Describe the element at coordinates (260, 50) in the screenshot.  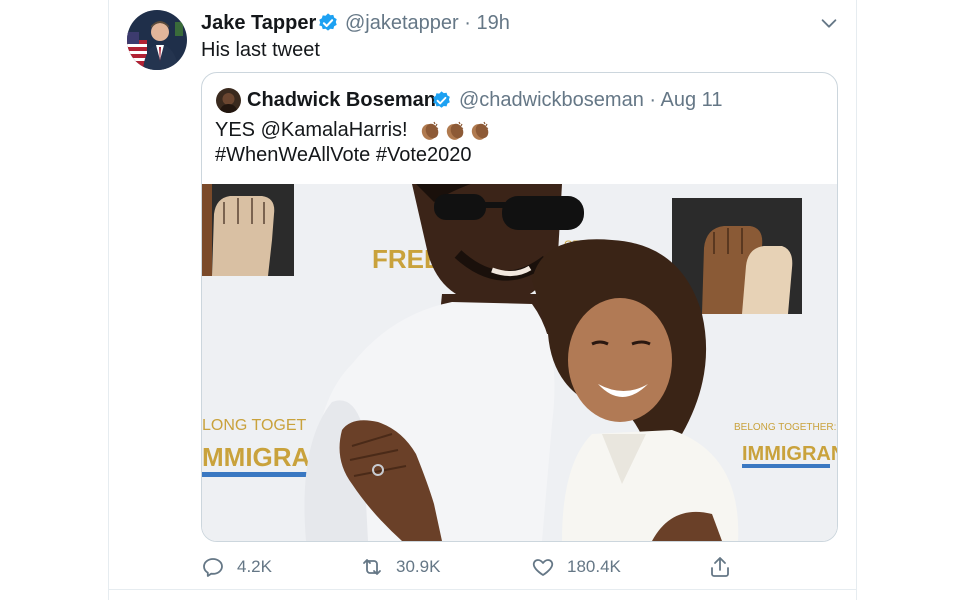
I see `tweet-text: His last tweet` at that location.